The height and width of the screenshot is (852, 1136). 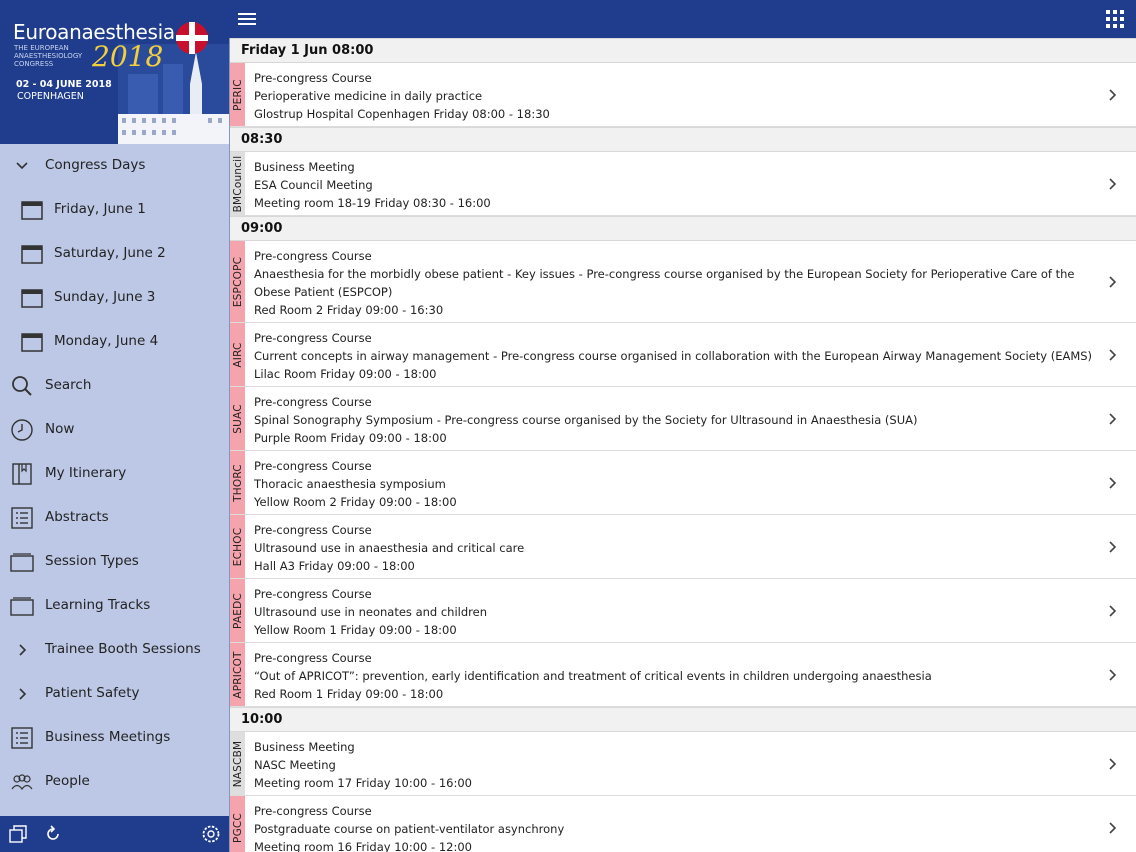 What do you see at coordinates (237, 610) in the screenshot?
I see `session-code-tag: PAEDC` at bounding box center [237, 610].